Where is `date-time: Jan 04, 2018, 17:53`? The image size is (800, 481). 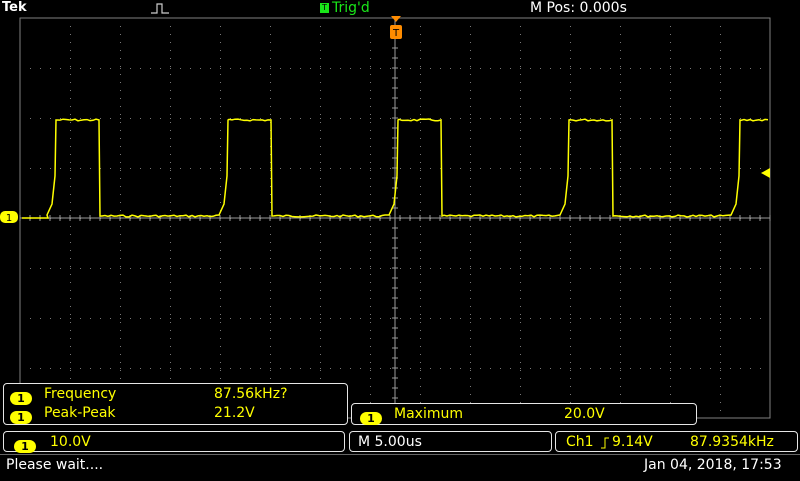
date-time: Jan 04, 2018, 17:53 is located at coordinates (713, 465).